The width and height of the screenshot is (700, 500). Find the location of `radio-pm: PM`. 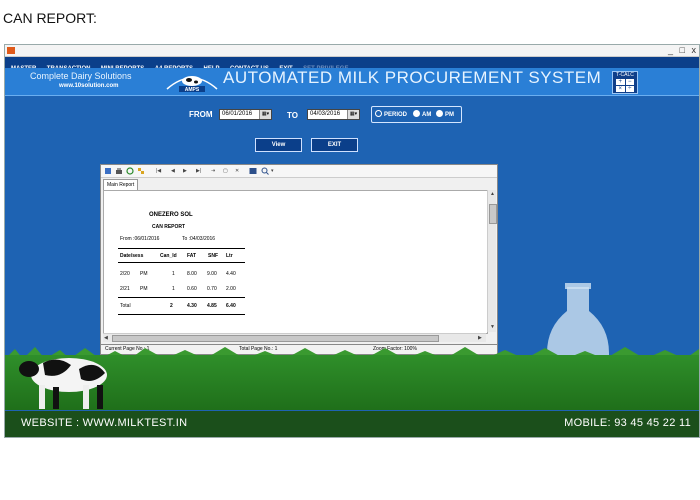

radio-pm: PM is located at coordinates (445, 114).